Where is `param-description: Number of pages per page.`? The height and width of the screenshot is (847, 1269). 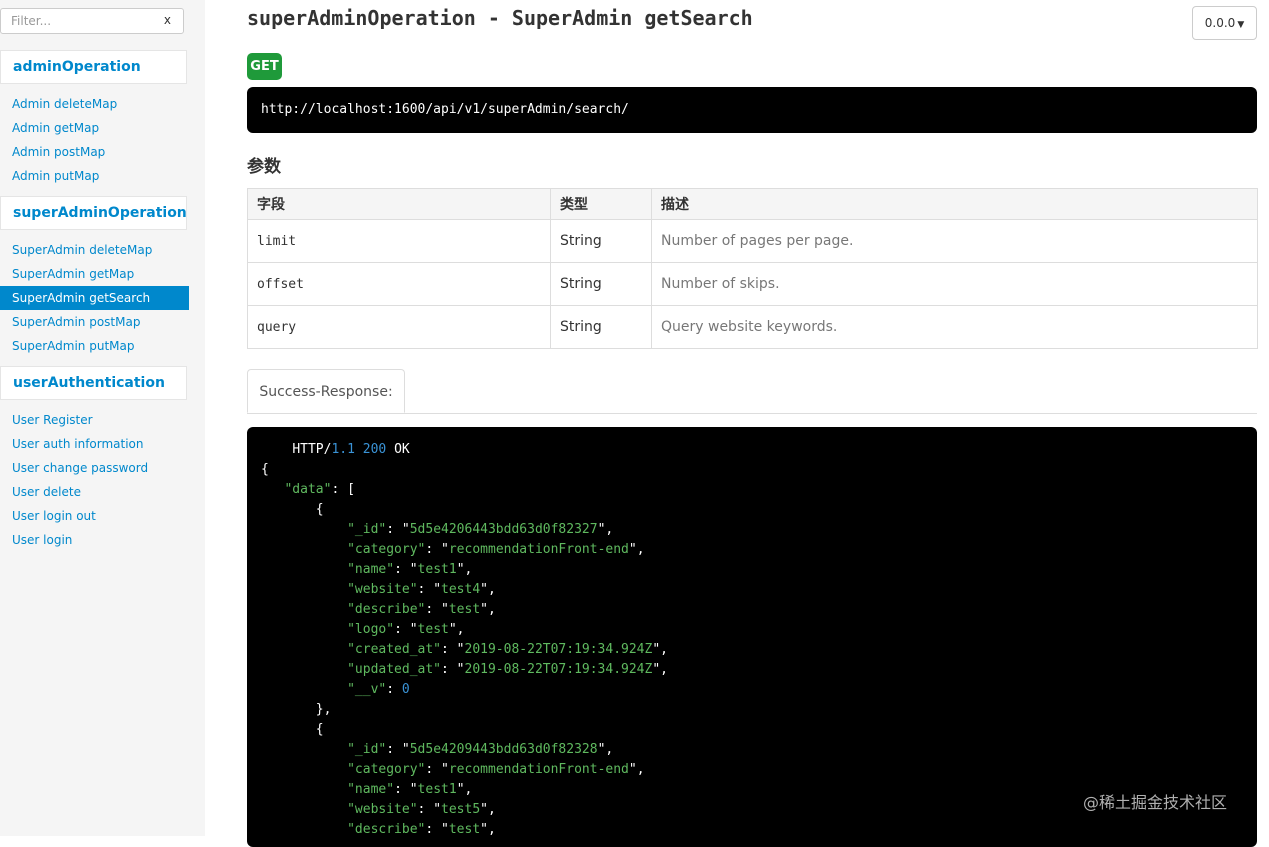
param-description: Number of pages per page. is located at coordinates (954, 241).